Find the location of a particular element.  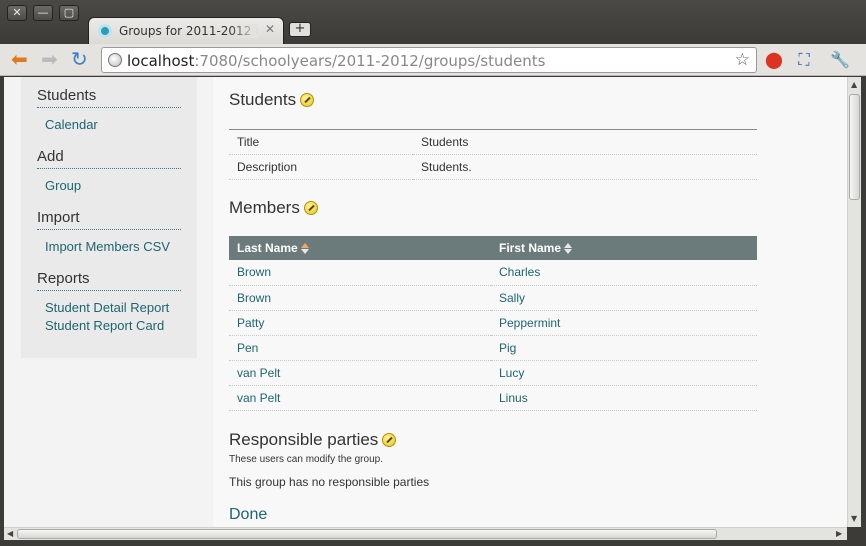

sidebar-heading: Import is located at coordinates (109, 219).